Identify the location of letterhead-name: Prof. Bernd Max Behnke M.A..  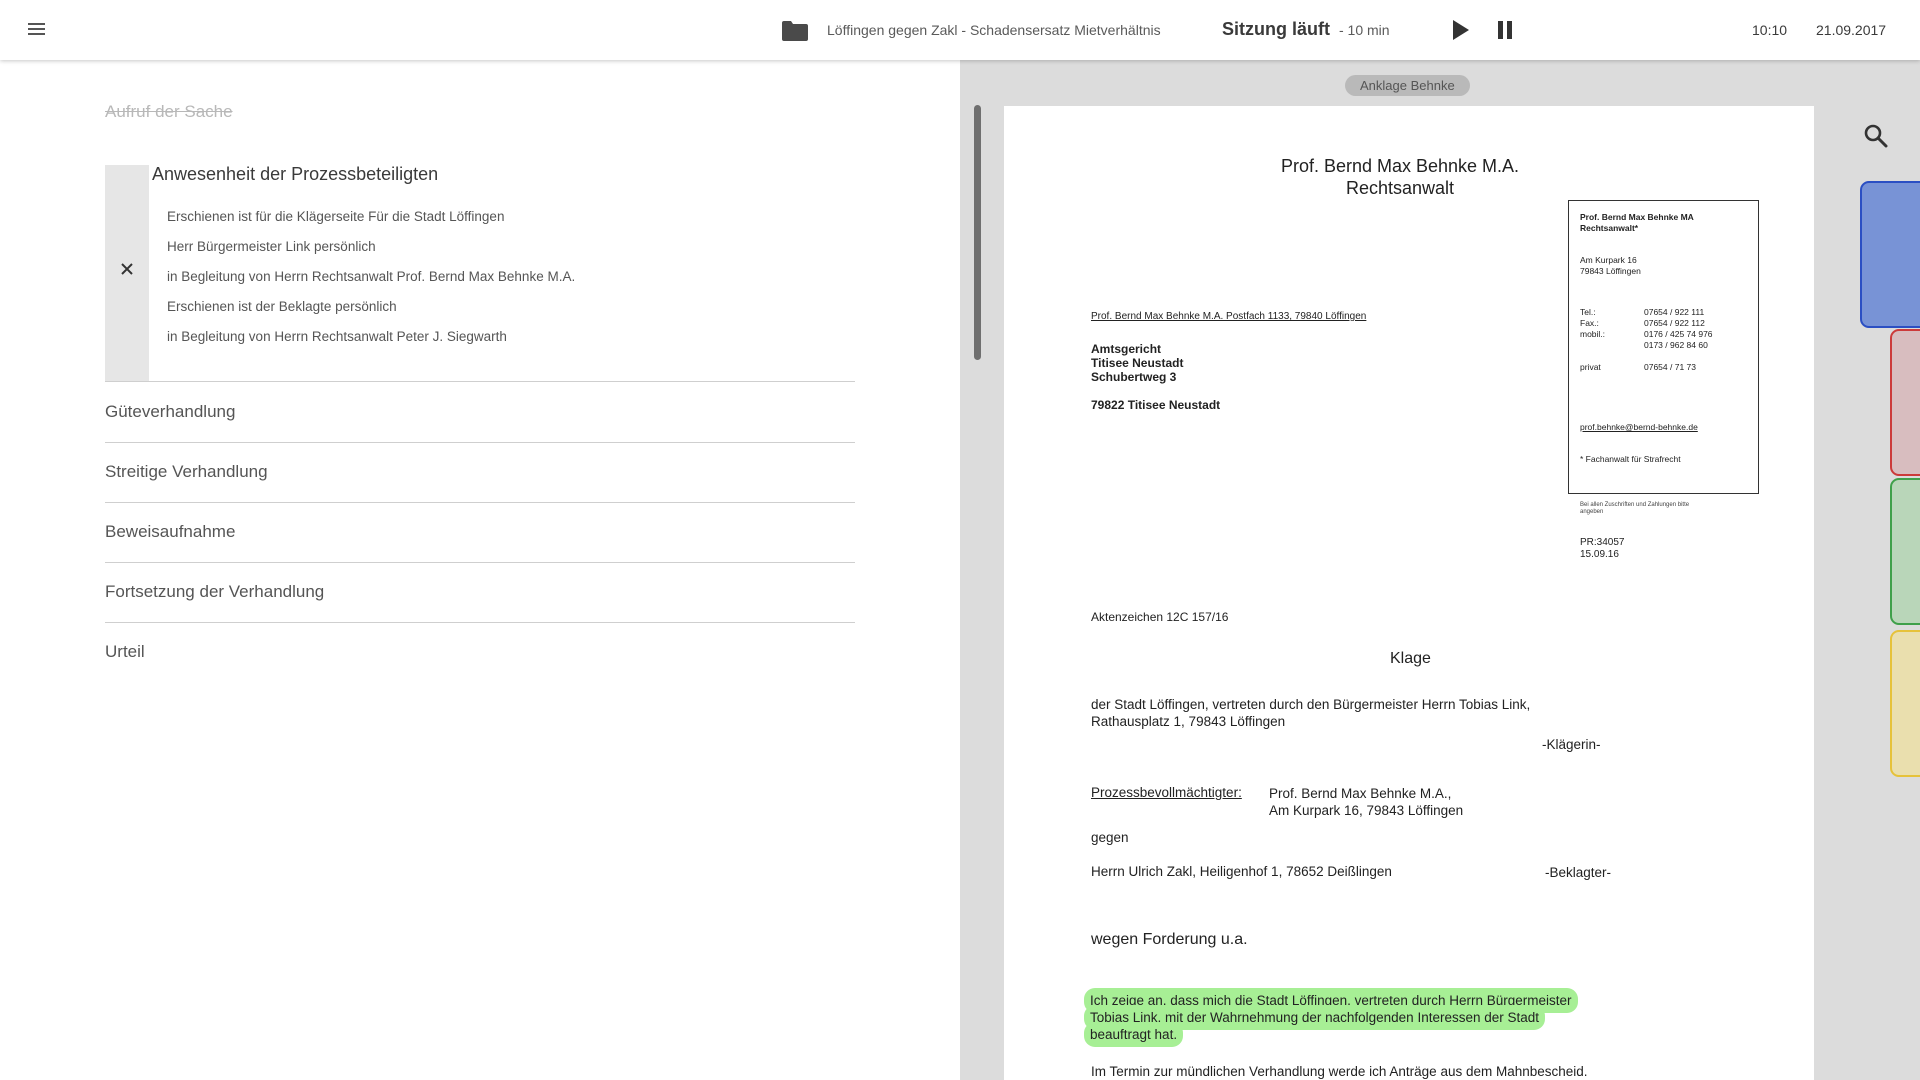
(1400, 166).